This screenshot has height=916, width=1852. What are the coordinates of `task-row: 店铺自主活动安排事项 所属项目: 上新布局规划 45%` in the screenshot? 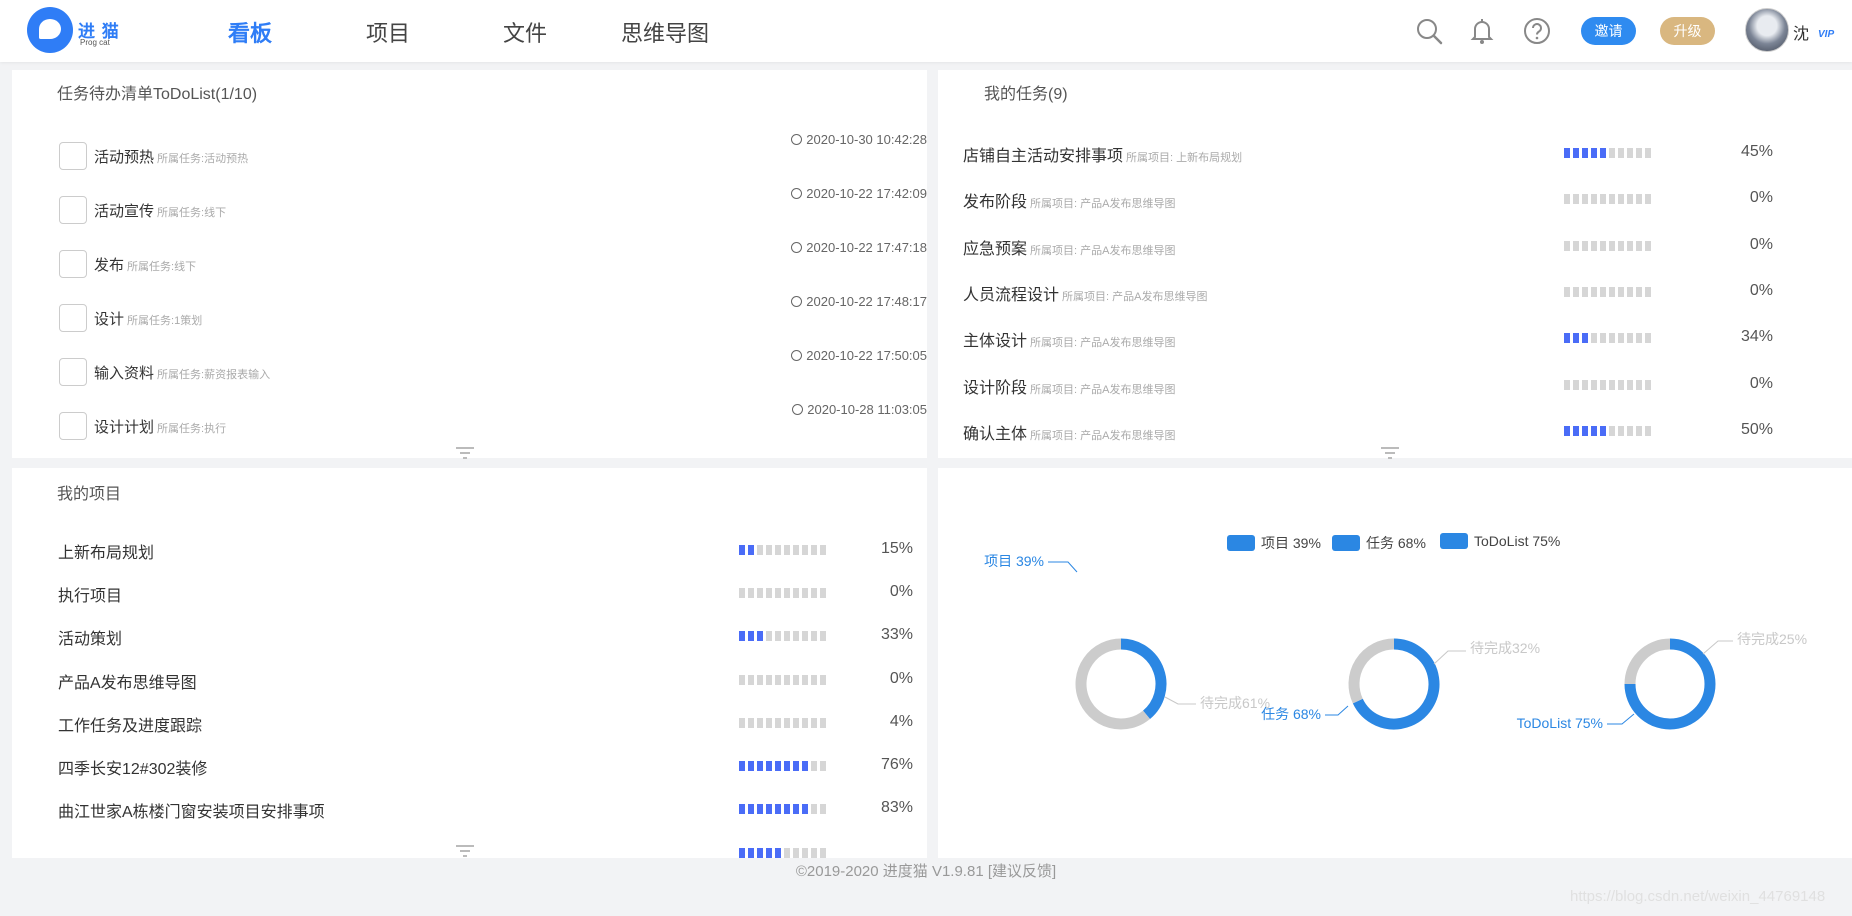 It's located at (1403, 150).